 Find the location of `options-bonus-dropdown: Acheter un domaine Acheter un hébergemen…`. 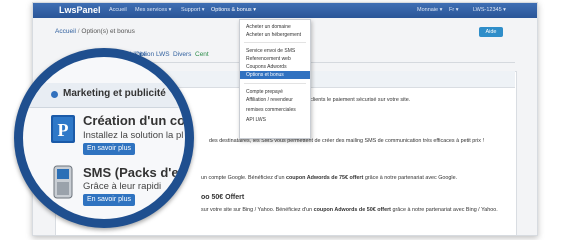

options-bonus-dropdown: Acheter un domaine Acheter un hébergemen… is located at coordinates (275, 79).